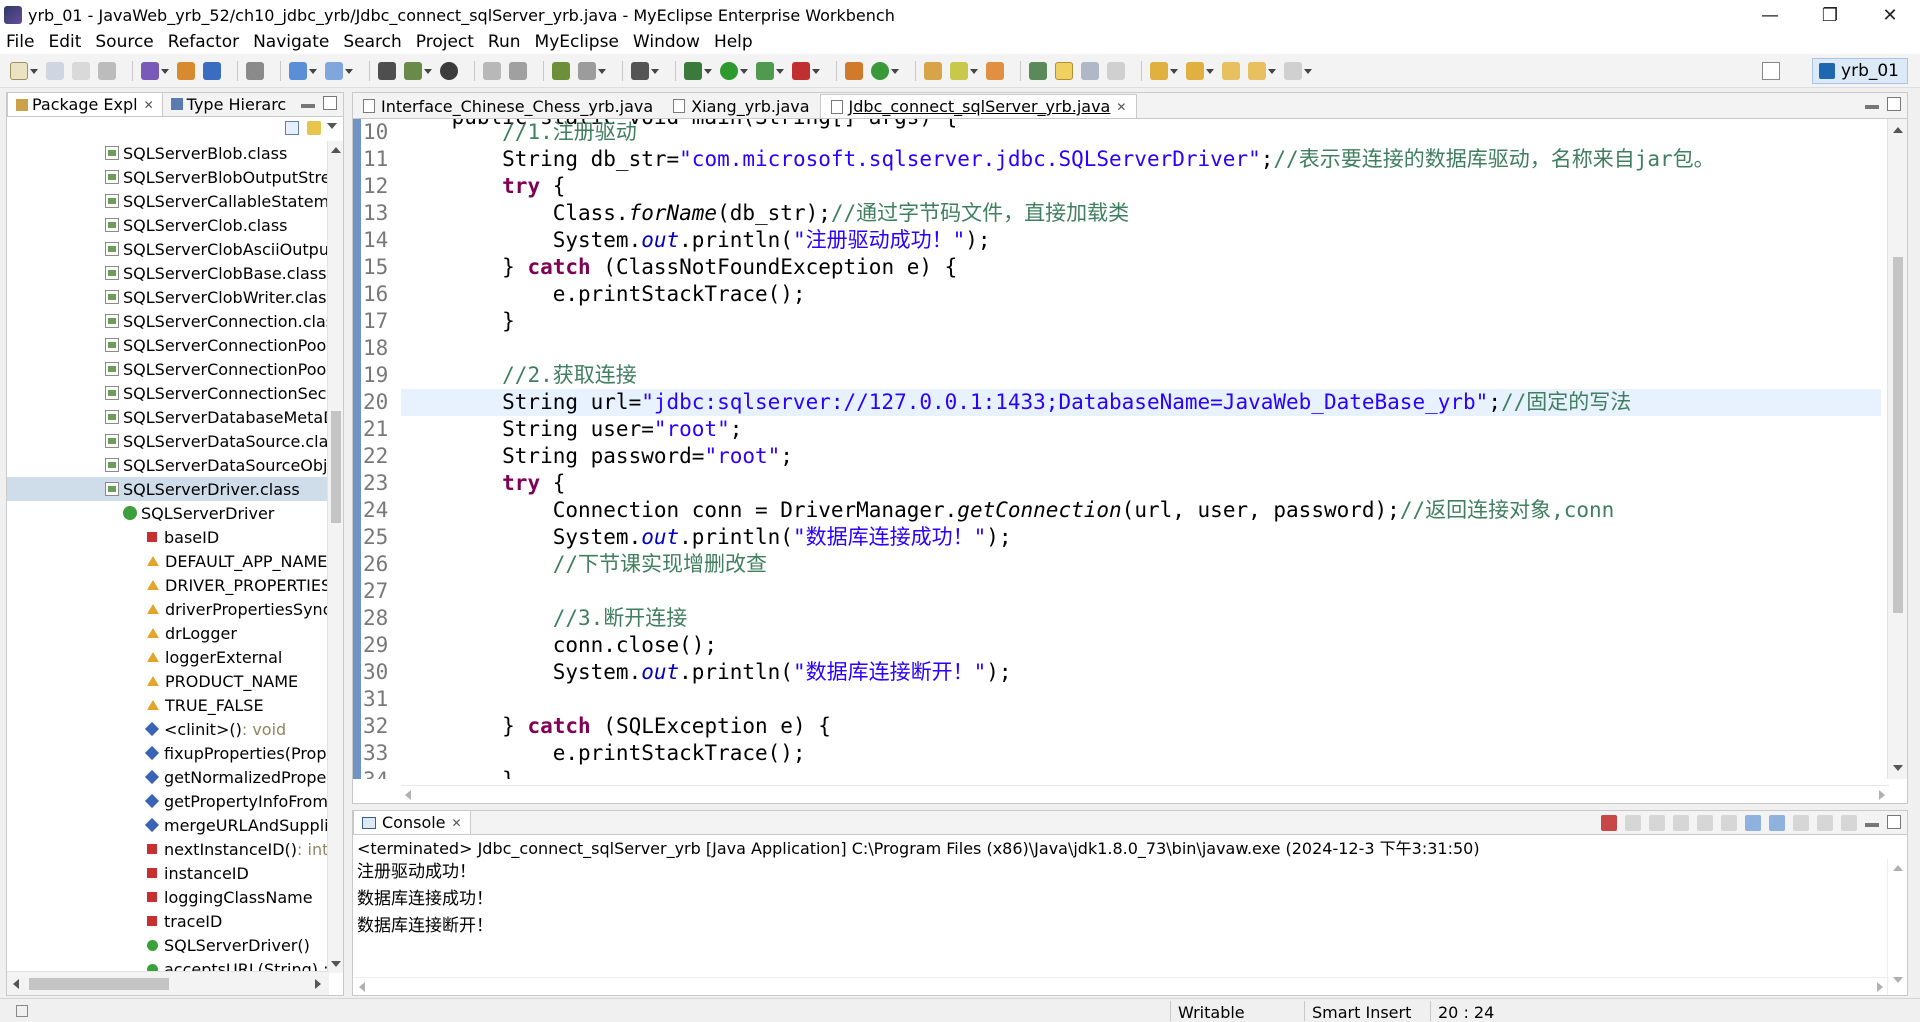 This screenshot has width=1920, height=1022. I want to click on tree-horizontal-scrollbar, so click(168, 983).